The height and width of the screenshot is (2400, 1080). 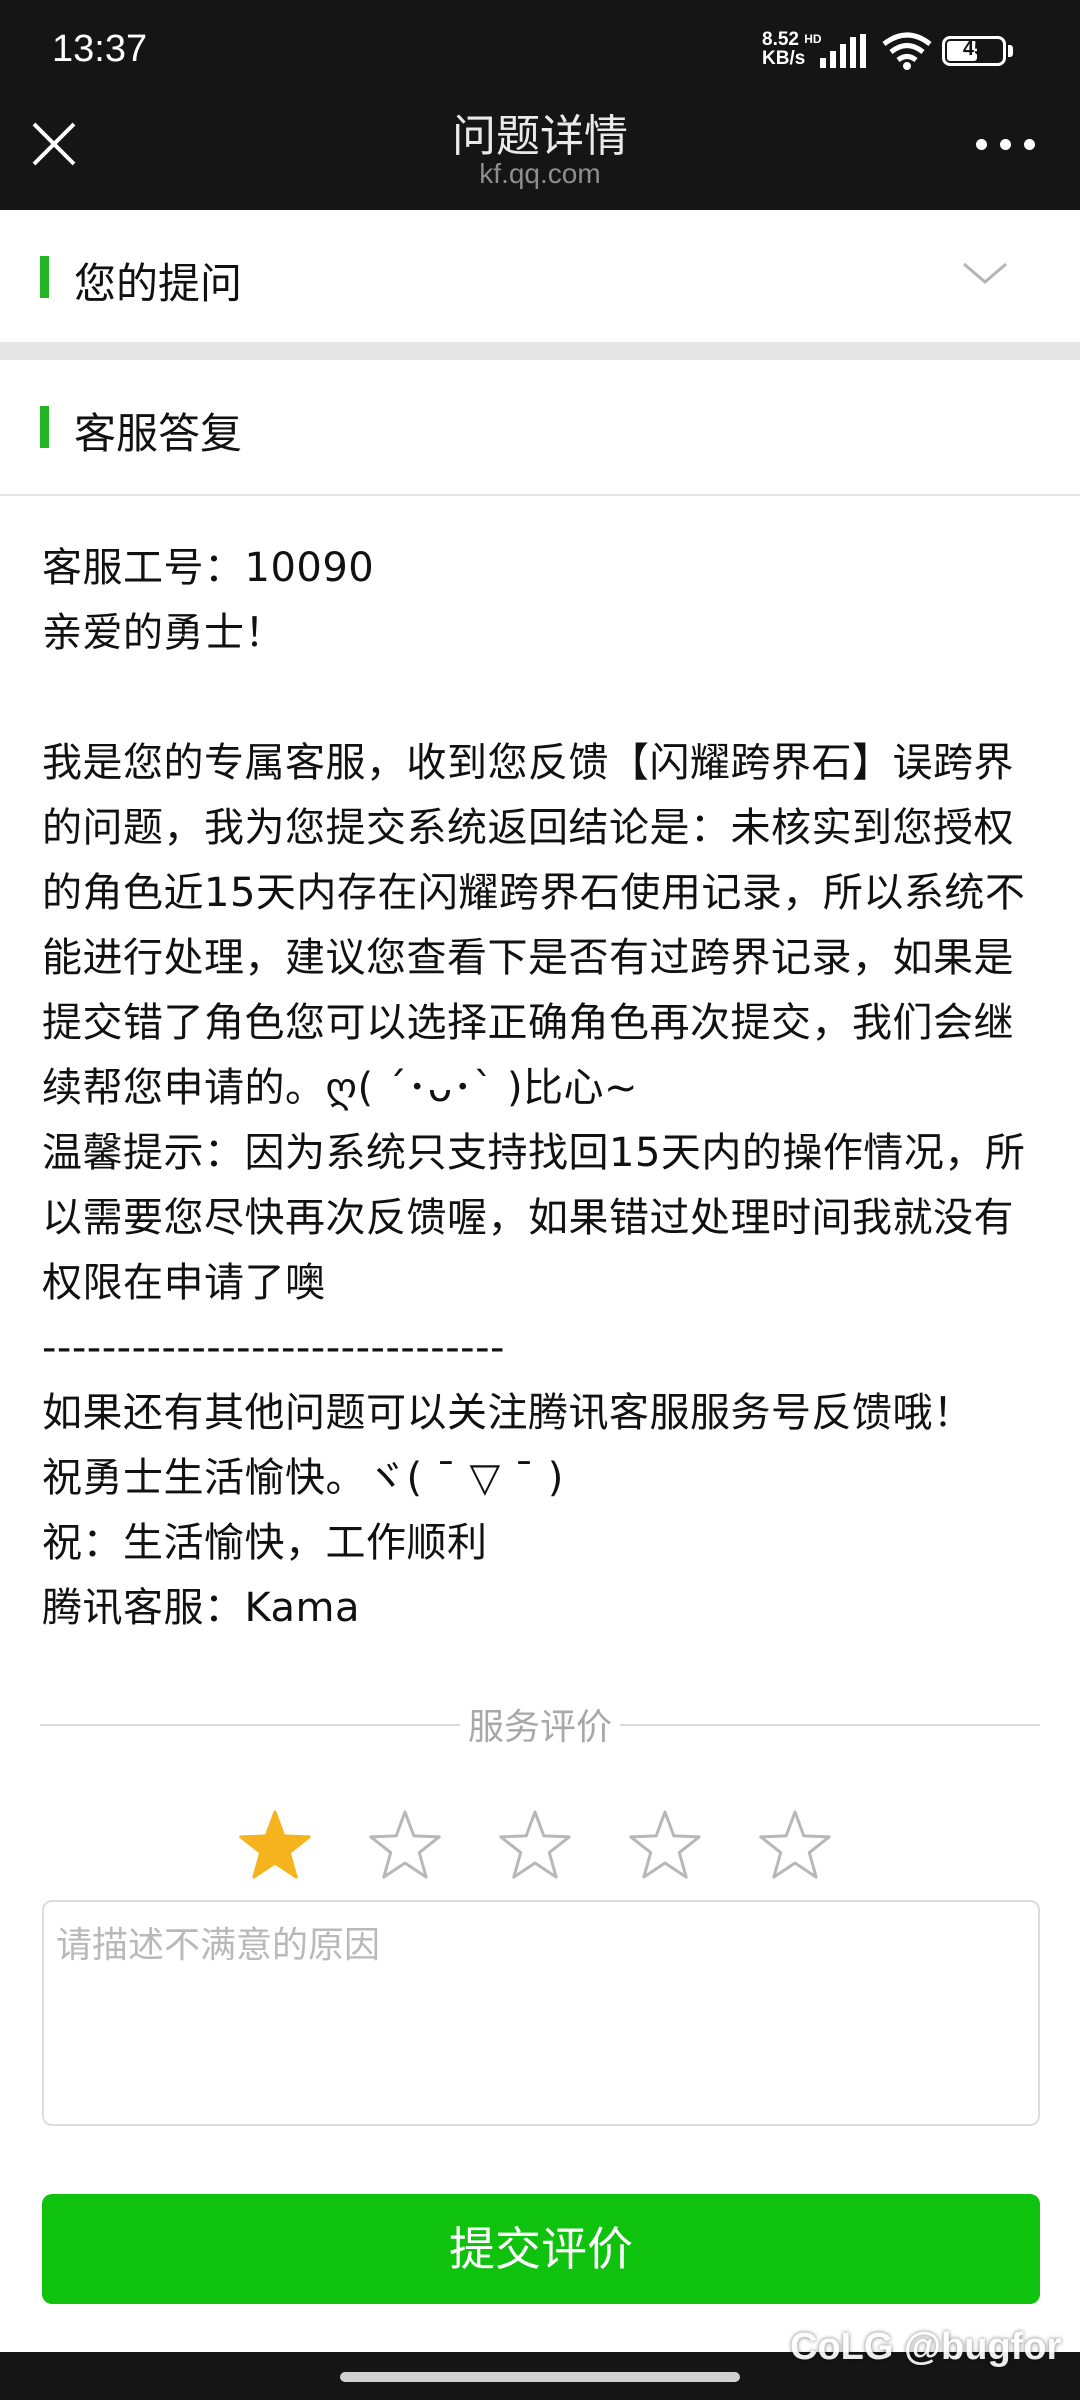 I want to click on network-speed: 8.52 HD KB/s, so click(x=792, y=49).